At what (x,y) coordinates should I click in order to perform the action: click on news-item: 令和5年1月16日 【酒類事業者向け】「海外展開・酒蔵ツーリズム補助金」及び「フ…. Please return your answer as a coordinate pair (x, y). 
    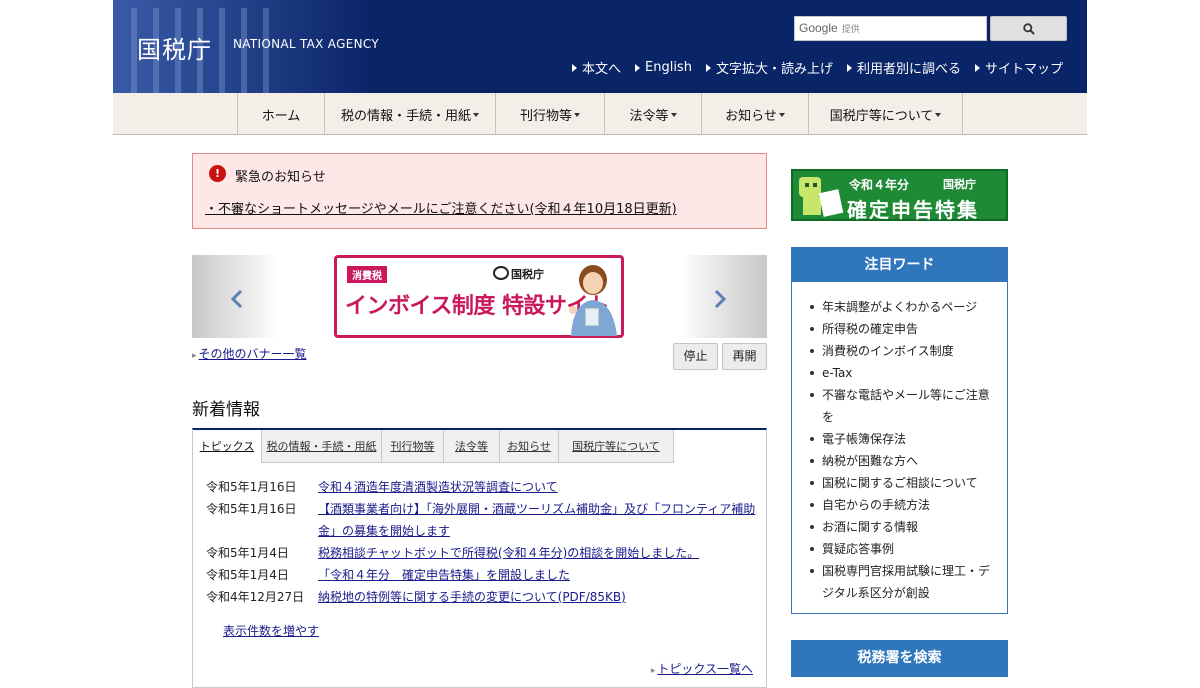
    Looking at the image, I should click on (481, 520).